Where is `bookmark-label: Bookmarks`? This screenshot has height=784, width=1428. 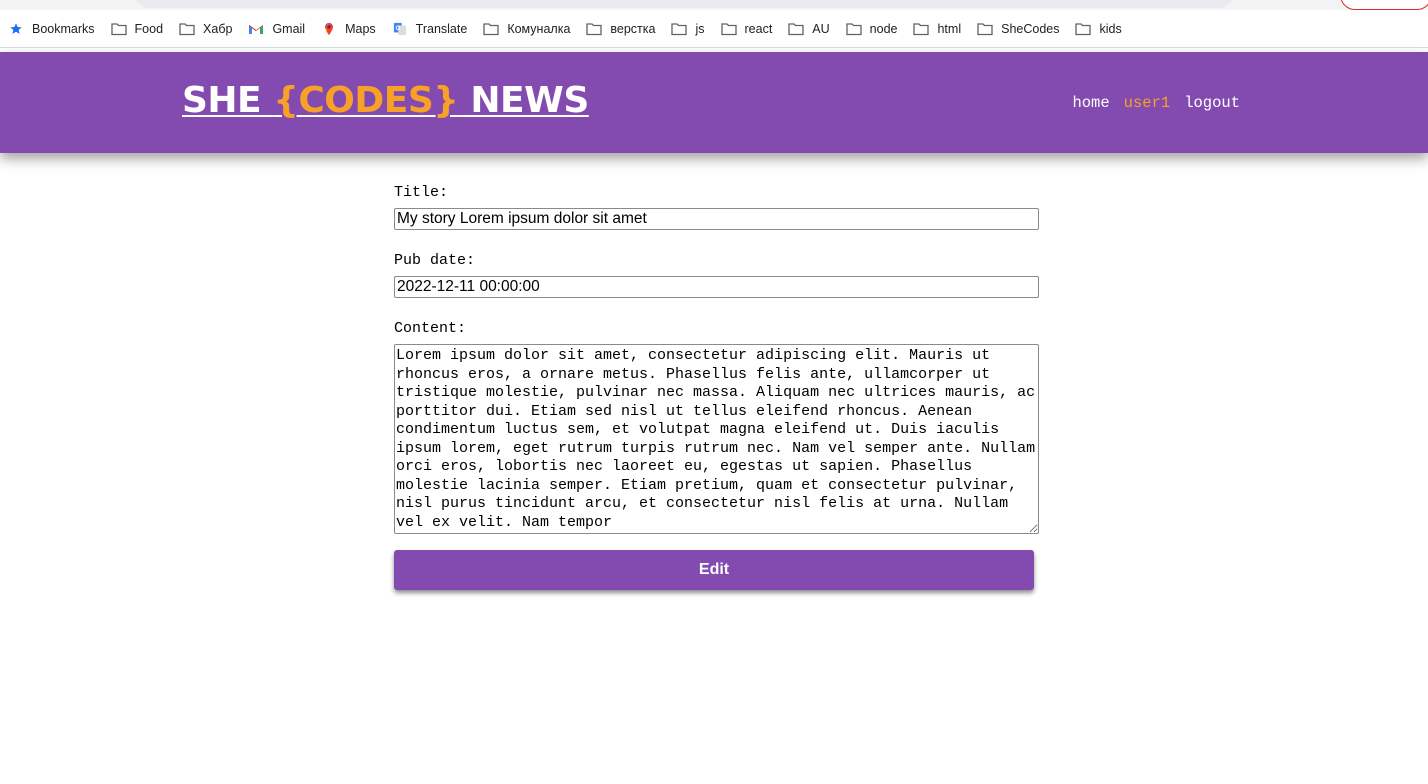
bookmark-label: Bookmarks is located at coordinates (63, 28).